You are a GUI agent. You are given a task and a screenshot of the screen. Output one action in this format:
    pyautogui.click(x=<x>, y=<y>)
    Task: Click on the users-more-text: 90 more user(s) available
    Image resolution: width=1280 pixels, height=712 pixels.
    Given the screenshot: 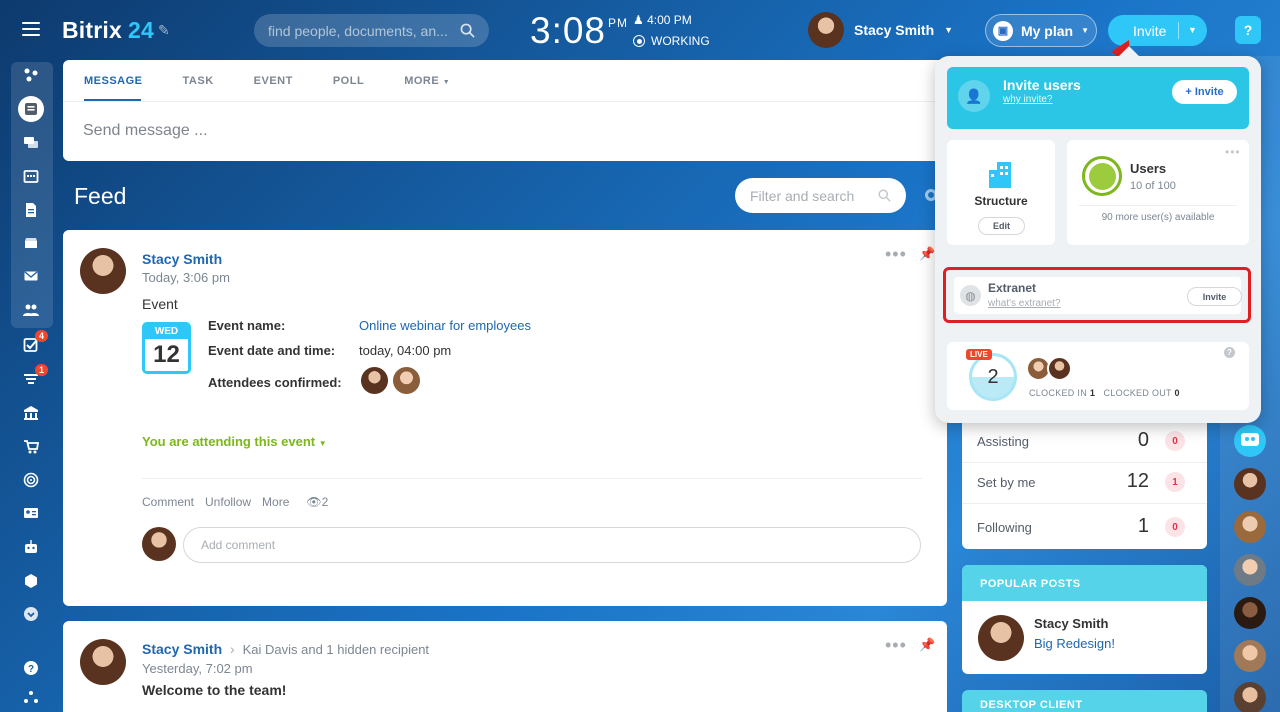 What is the action you would take?
    pyautogui.click(x=1158, y=217)
    